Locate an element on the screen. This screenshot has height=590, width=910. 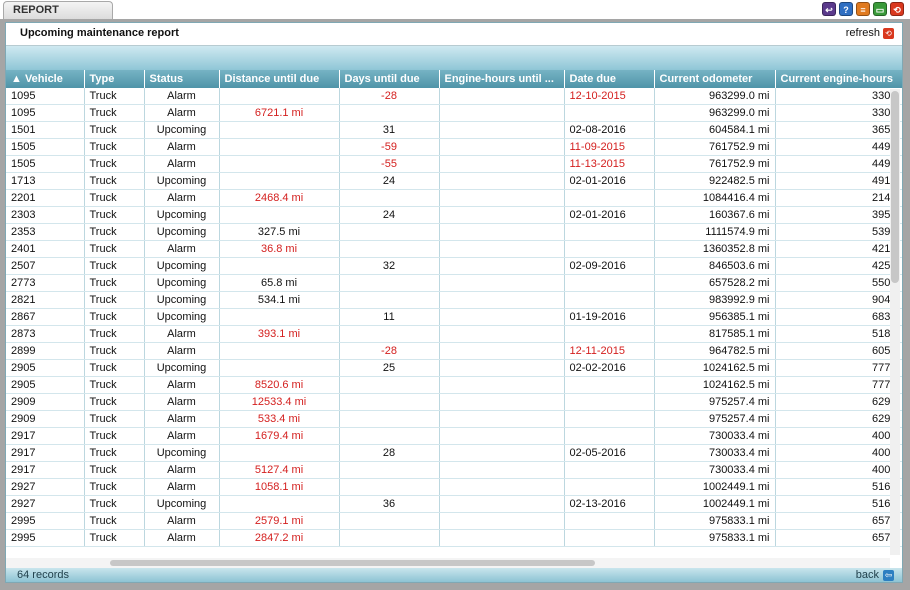
table-cell: 8520.6 mi is located at coordinates (279, 385).